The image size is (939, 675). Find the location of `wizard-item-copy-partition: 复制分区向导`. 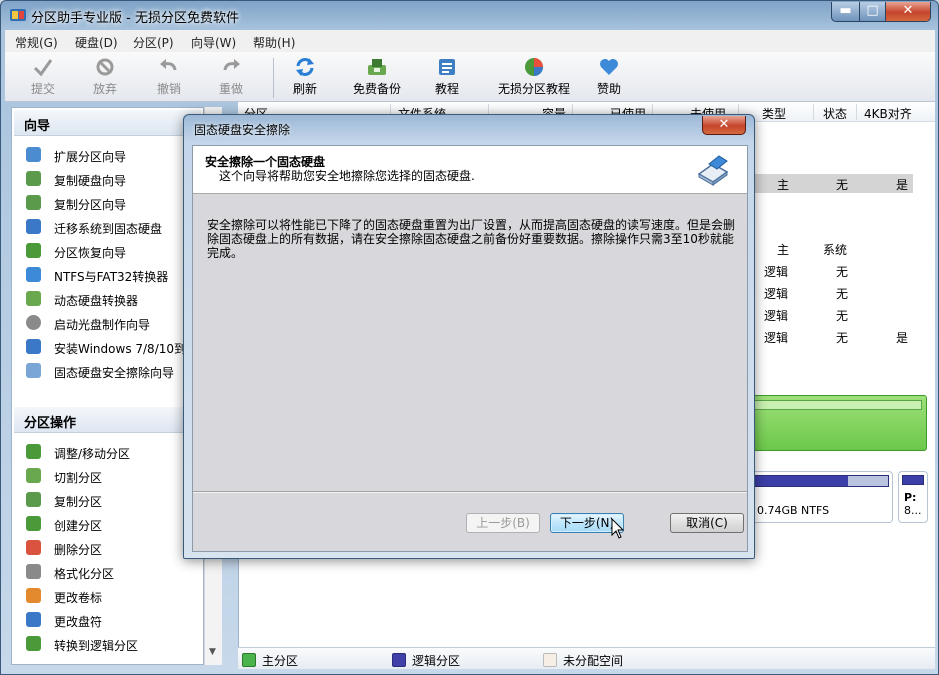

wizard-item-copy-partition: 复制分区向导 is located at coordinates (113, 204).